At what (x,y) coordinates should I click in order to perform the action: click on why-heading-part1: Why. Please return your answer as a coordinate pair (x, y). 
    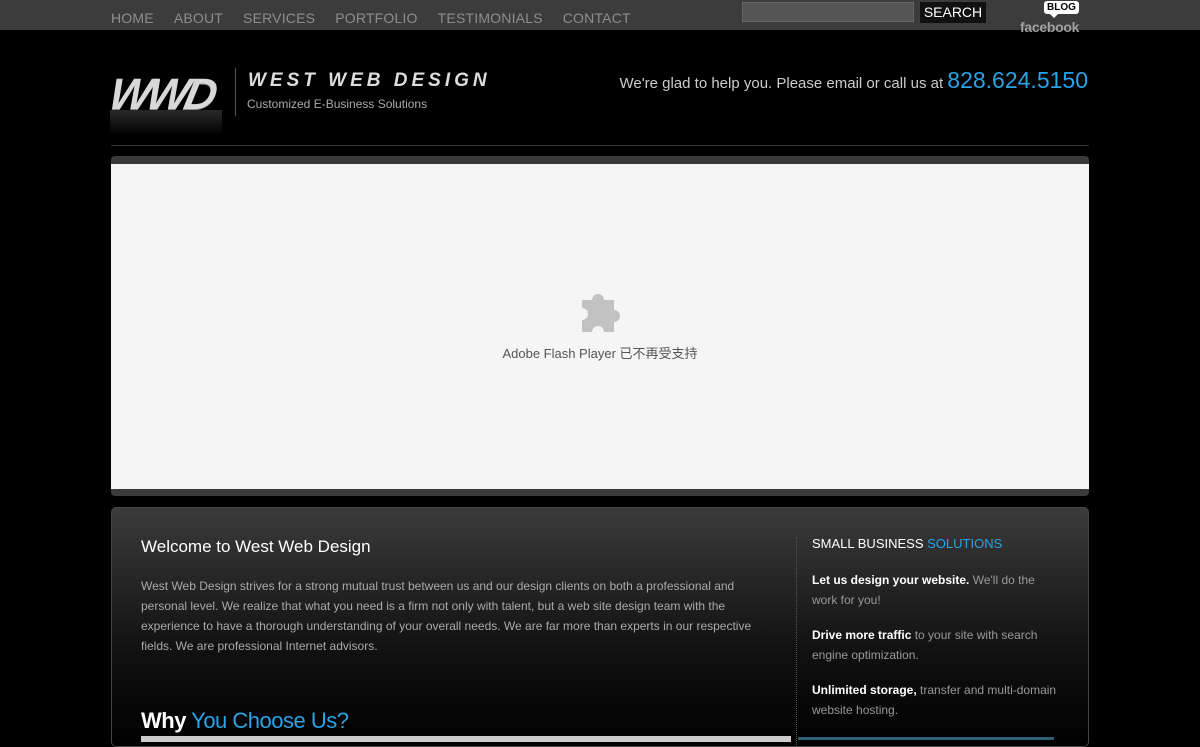
    Looking at the image, I should click on (163, 720).